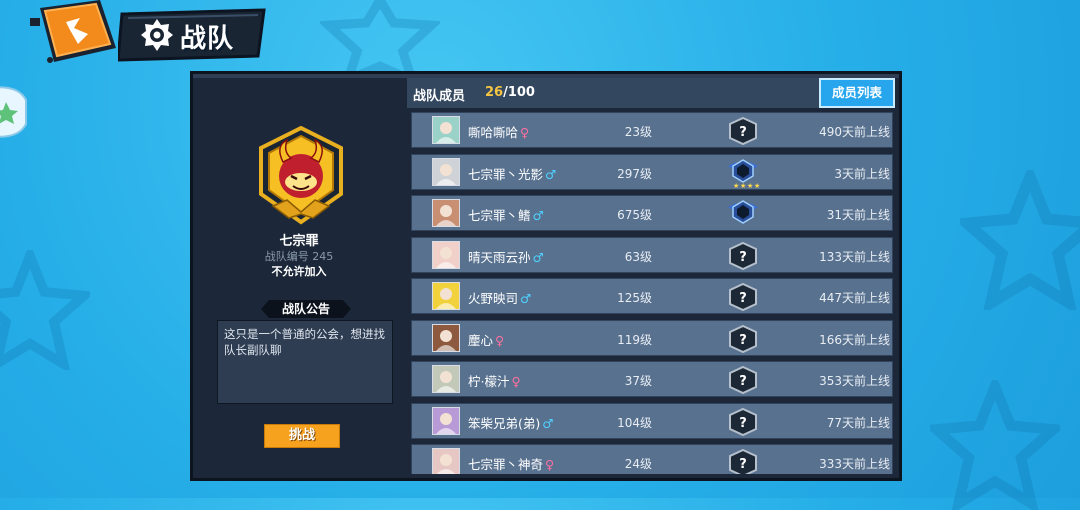 This screenshot has height=510, width=1080. What do you see at coordinates (854, 256) in the screenshot?
I see `last-online: 133天前上线` at bounding box center [854, 256].